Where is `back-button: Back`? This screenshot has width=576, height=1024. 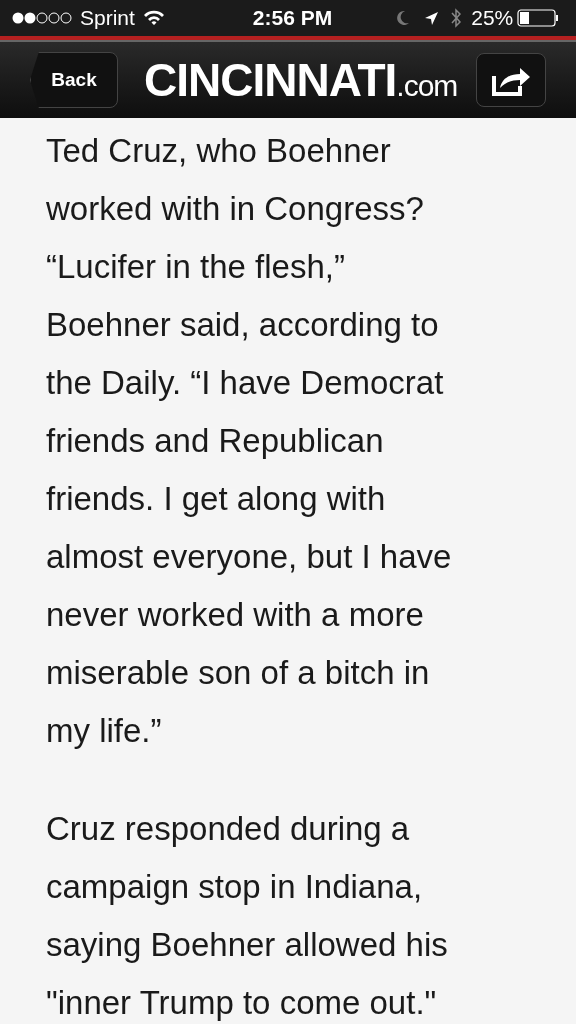
back-button: Back is located at coordinates (74, 80).